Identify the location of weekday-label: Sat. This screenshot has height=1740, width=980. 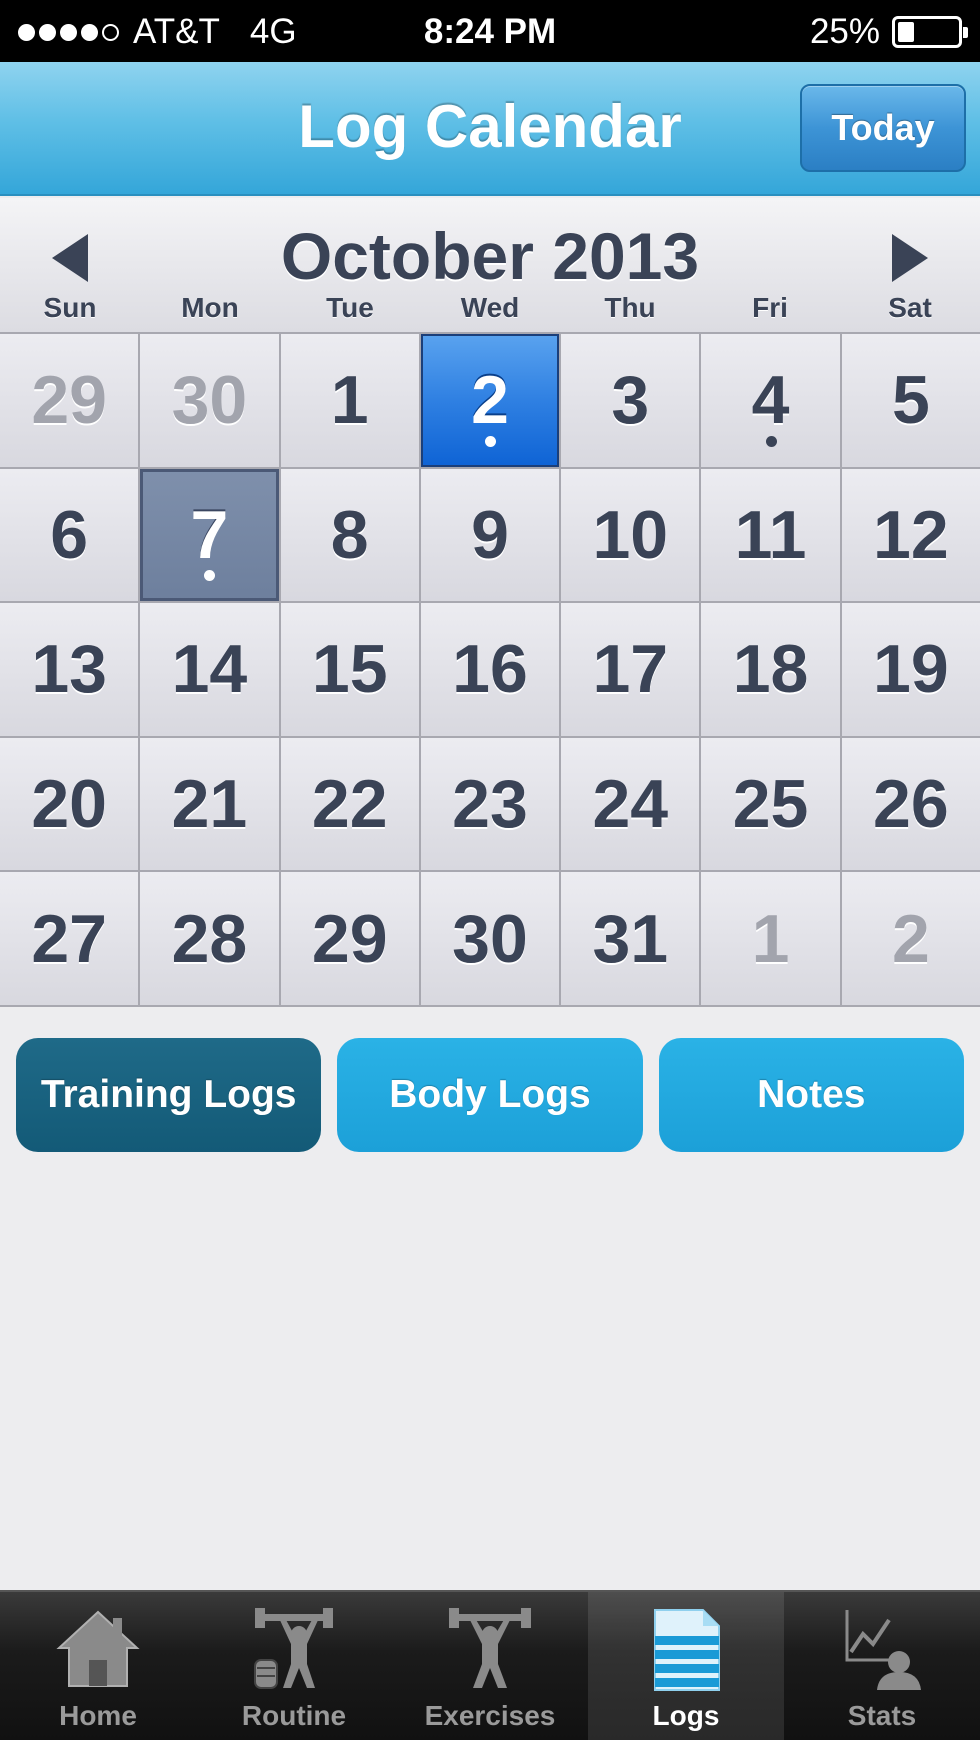
(910, 307).